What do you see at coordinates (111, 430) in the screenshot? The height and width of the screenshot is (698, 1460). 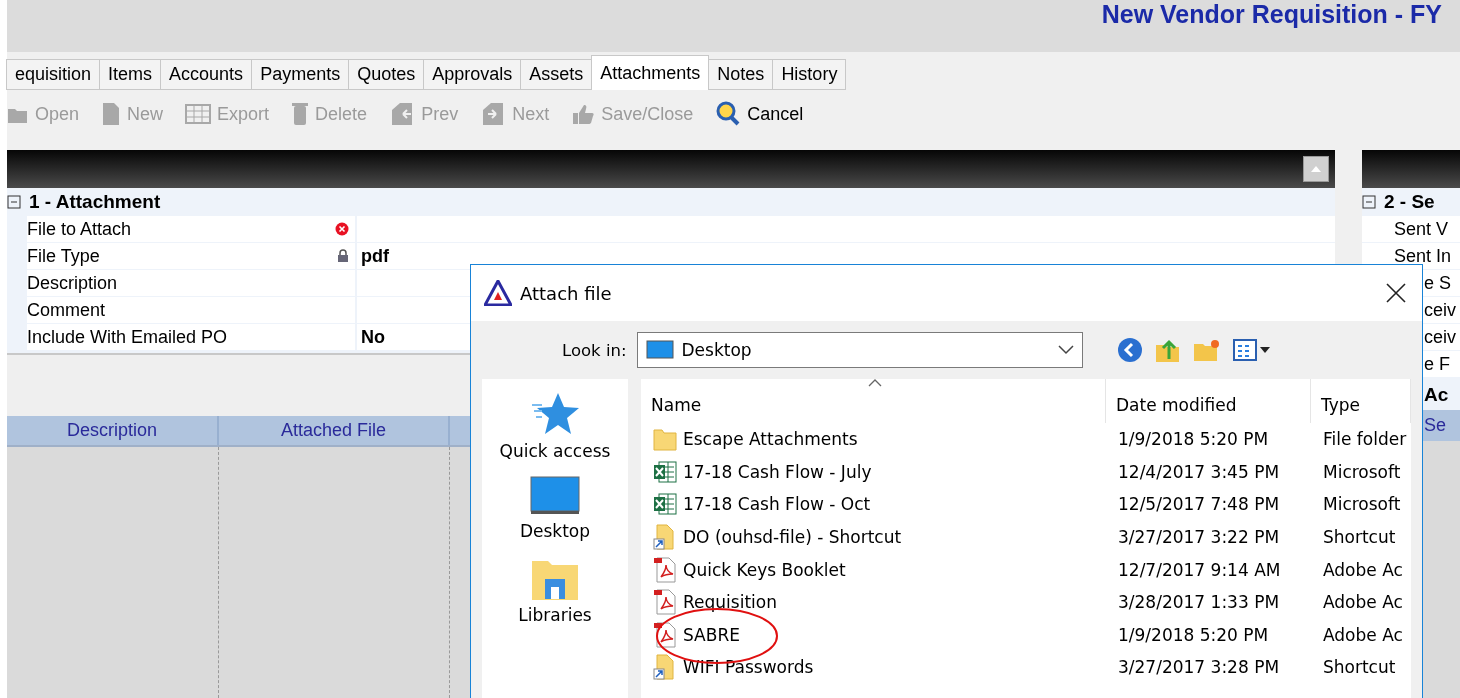 I see `column-header: Description` at bounding box center [111, 430].